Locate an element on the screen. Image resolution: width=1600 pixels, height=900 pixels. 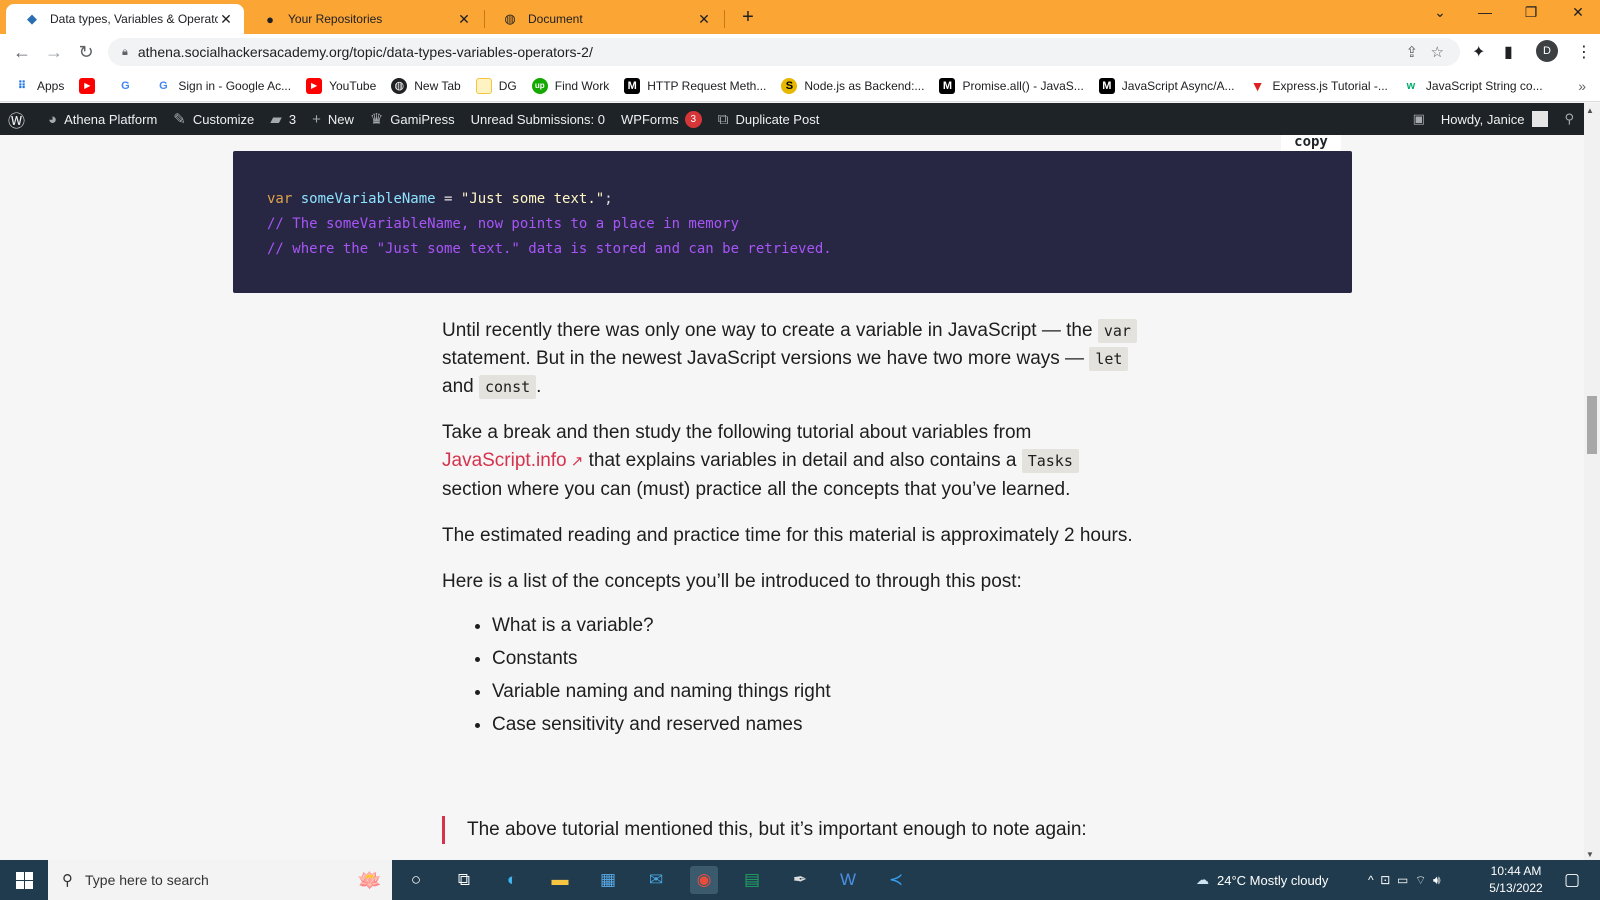
mail-icon: ✉ is located at coordinates (656, 880).